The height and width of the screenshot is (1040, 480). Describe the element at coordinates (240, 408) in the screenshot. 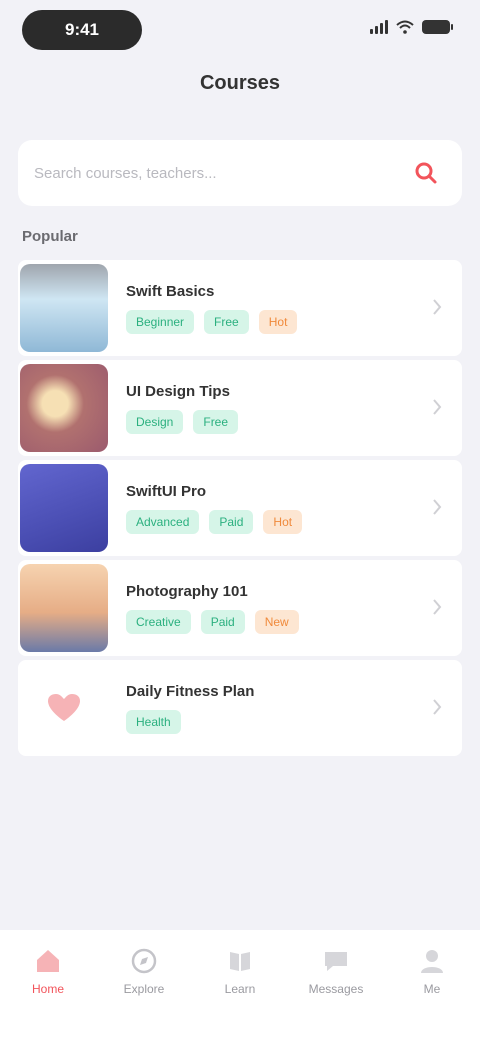

I see `list-item: UI Design Tips Design Free` at that location.